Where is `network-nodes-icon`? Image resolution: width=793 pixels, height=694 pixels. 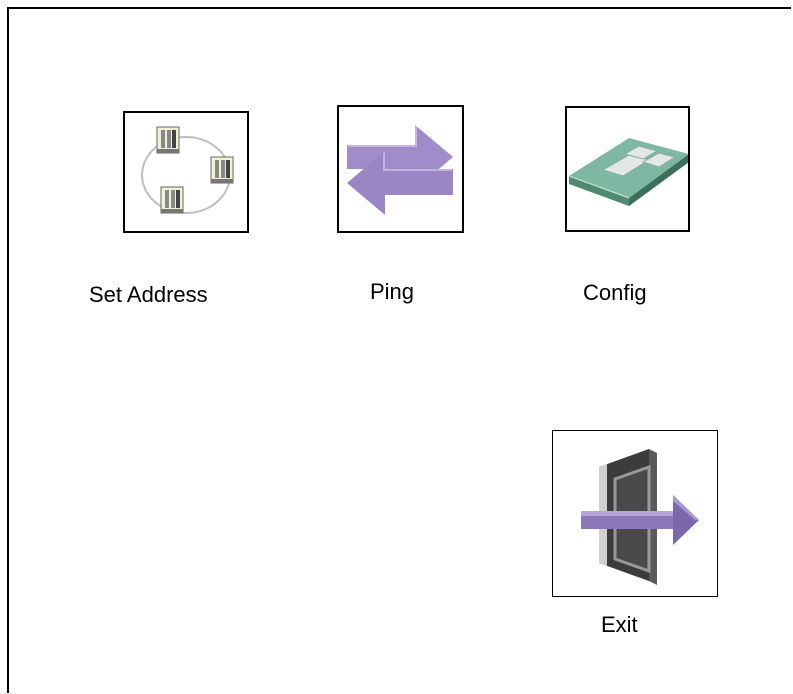
network-nodes-icon is located at coordinates (187, 170).